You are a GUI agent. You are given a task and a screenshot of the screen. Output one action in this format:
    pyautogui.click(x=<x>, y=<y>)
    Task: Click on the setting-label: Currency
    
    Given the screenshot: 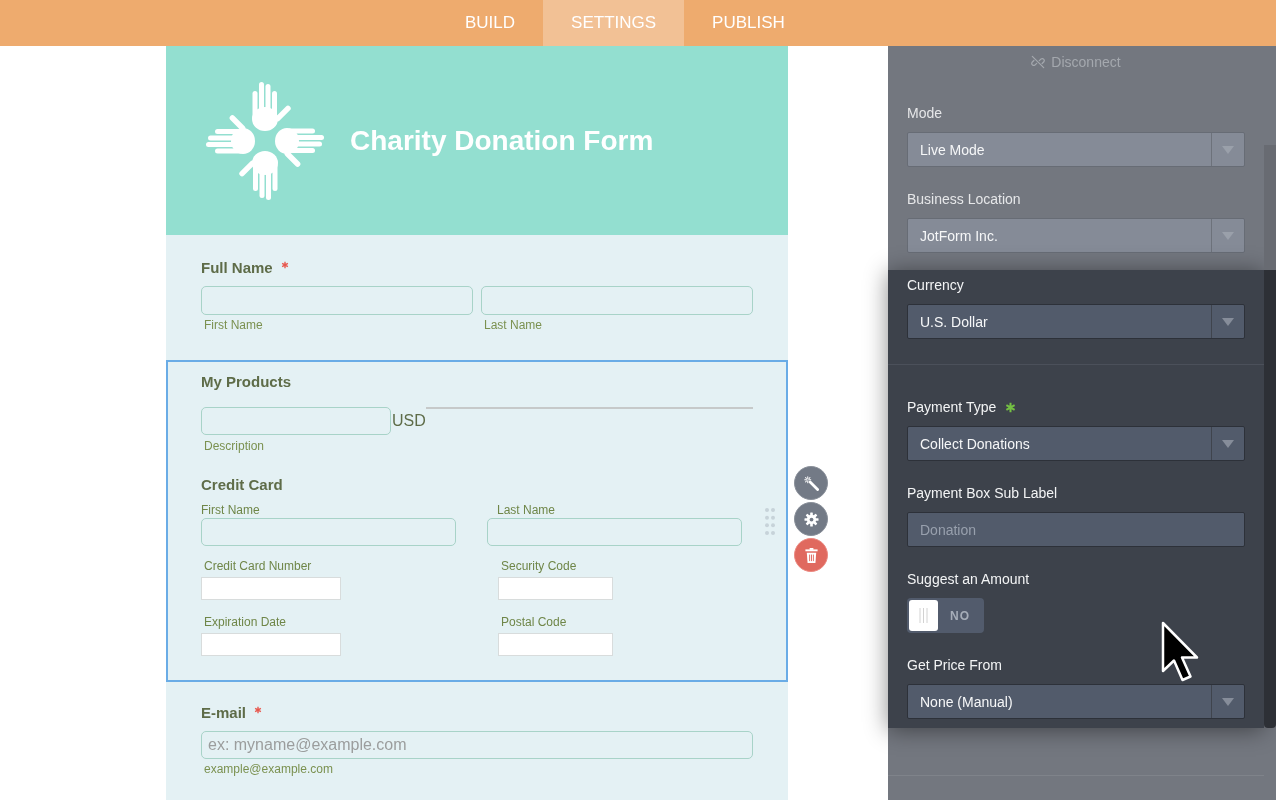 What is the action you would take?
    pyautogui.click(x=935, y=285)
    